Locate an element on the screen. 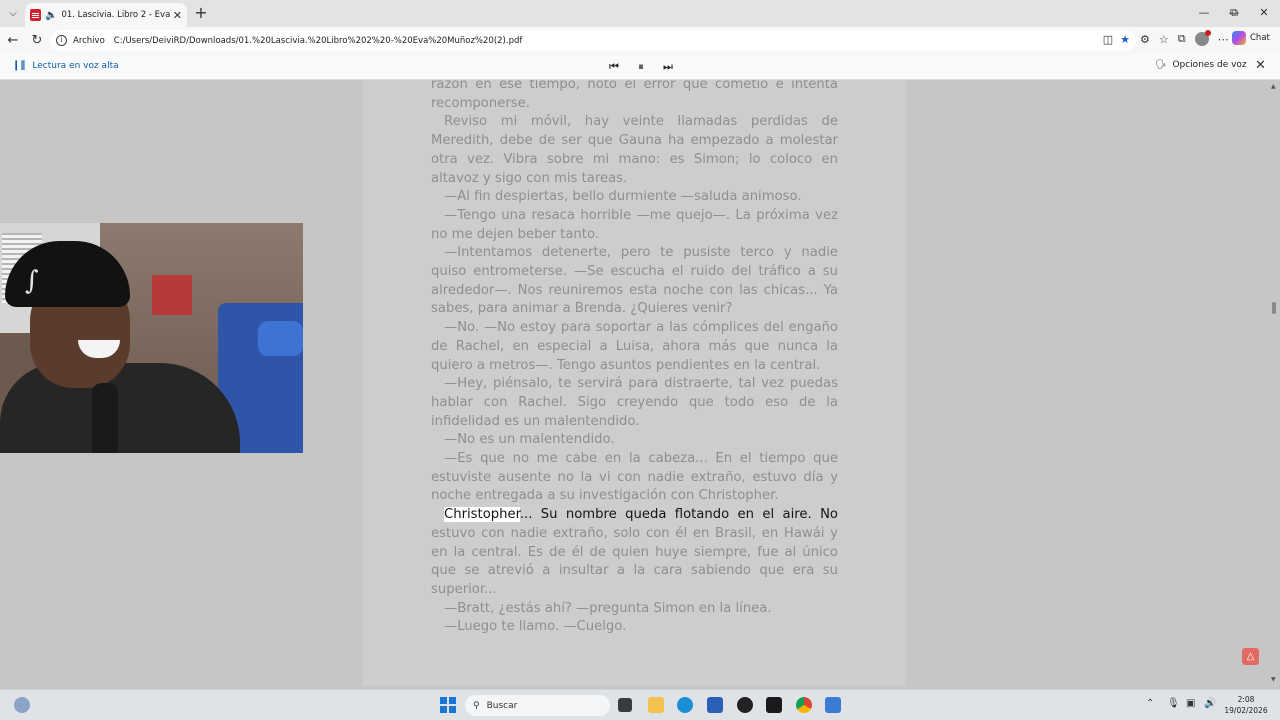 This screenshot has height=720, width=1280. webcam-microphone is located at coordinates (105, 418).